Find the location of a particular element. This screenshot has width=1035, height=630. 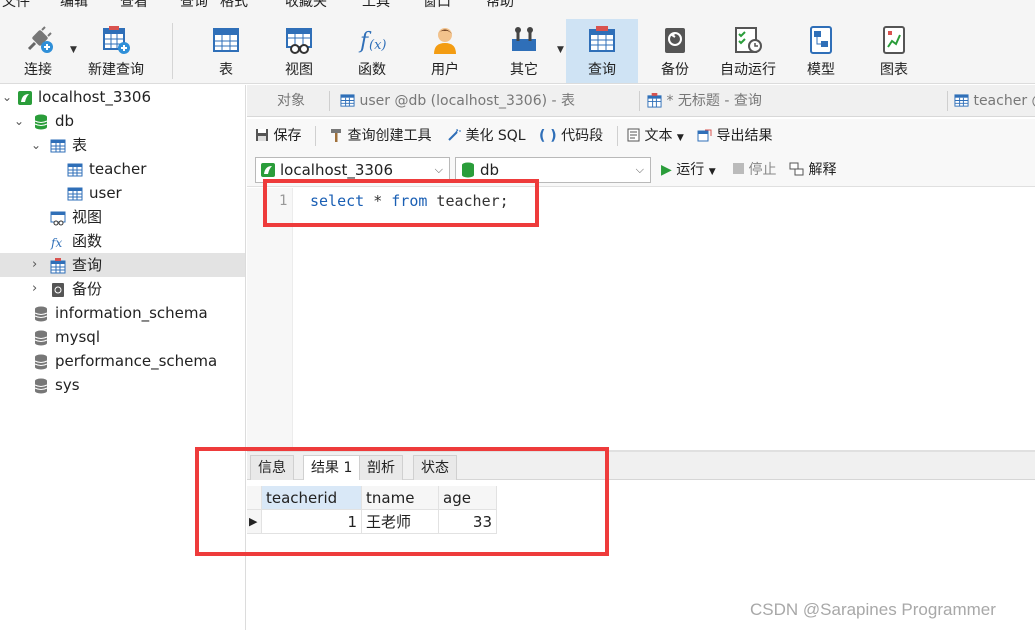

new-query-button: 新建查询 is located at coordinates (116, 51).